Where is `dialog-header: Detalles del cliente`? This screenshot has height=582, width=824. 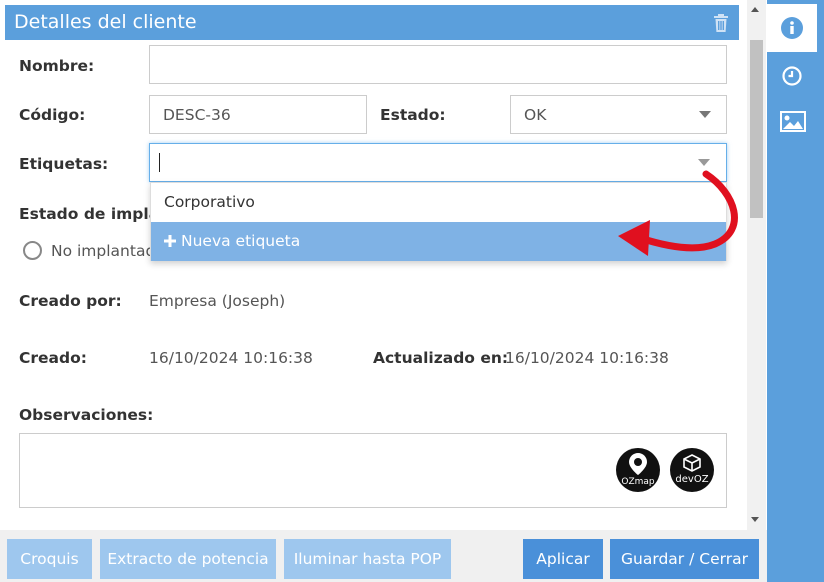 dialog-header: Detalles del cliente is located at coordinates (372, 22).